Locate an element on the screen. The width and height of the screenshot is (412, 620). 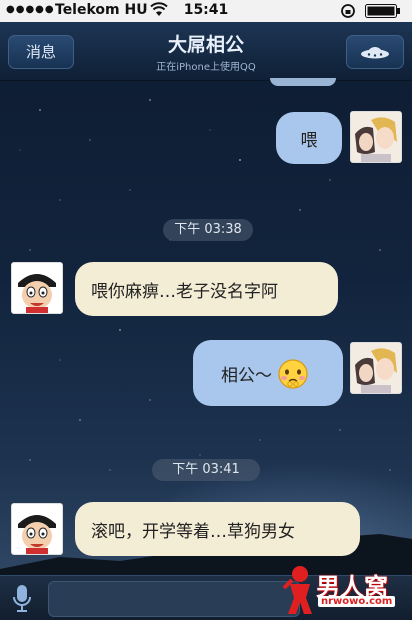
previous-message-bubble-fragment is located at coordinates (303, 82).